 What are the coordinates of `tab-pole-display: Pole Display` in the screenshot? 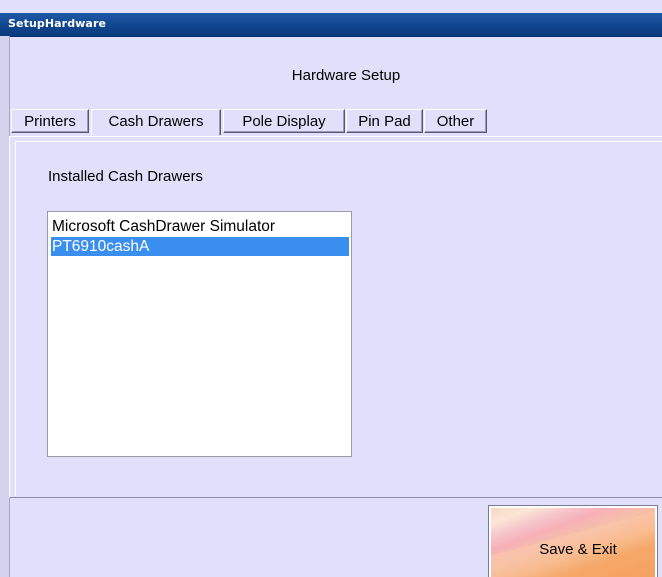 It's located at (284, 121).